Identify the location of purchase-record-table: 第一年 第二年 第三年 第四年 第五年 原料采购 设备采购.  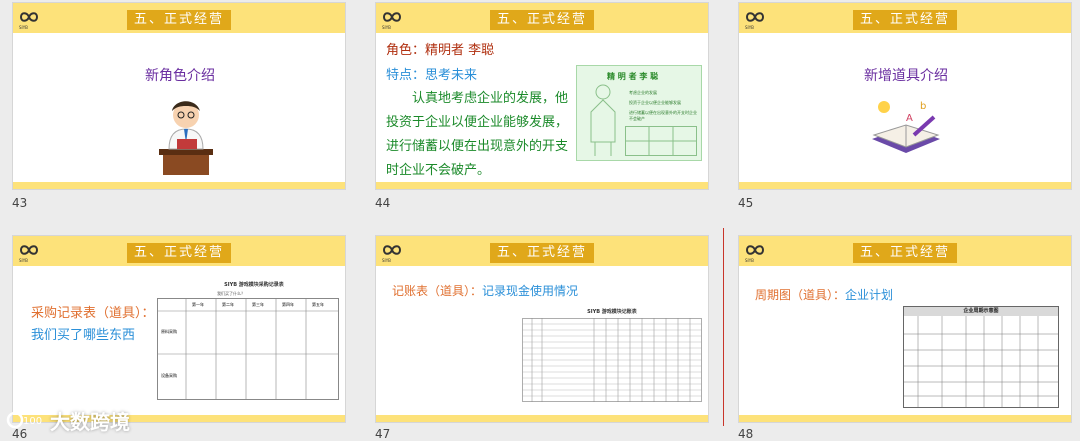
(248, 349).